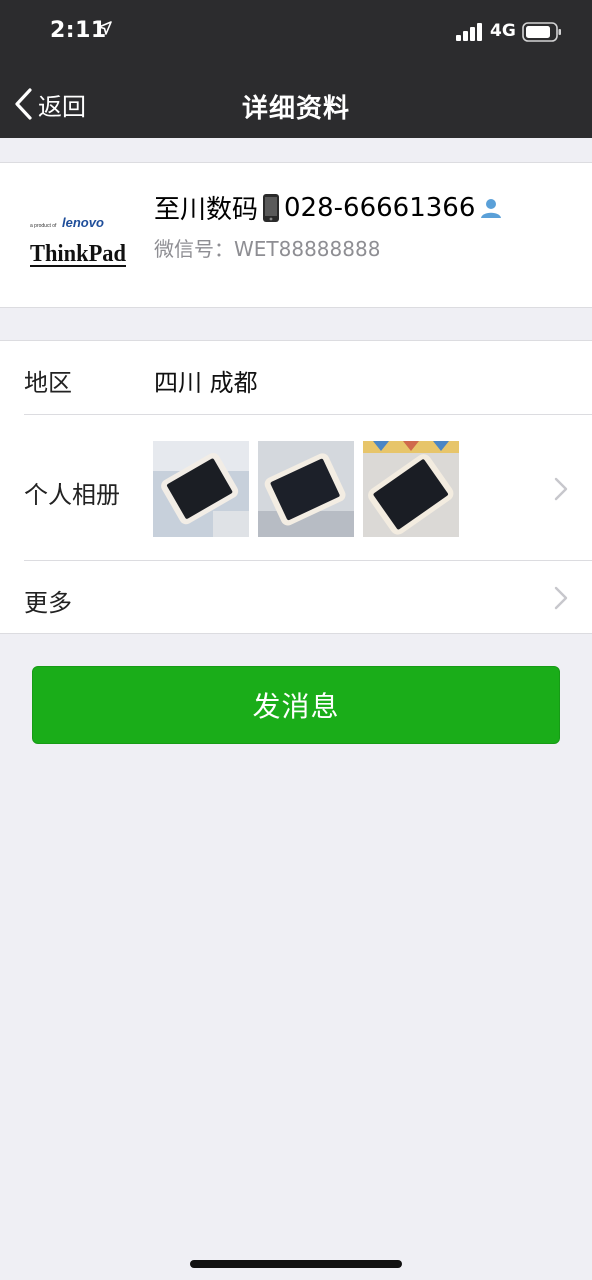 The width and height of the screenshot is (592, 1280). What do you see at coordinates (491, 208) in the screenshot?
I see `contact-person-icon` at bounding box center [491, 208].